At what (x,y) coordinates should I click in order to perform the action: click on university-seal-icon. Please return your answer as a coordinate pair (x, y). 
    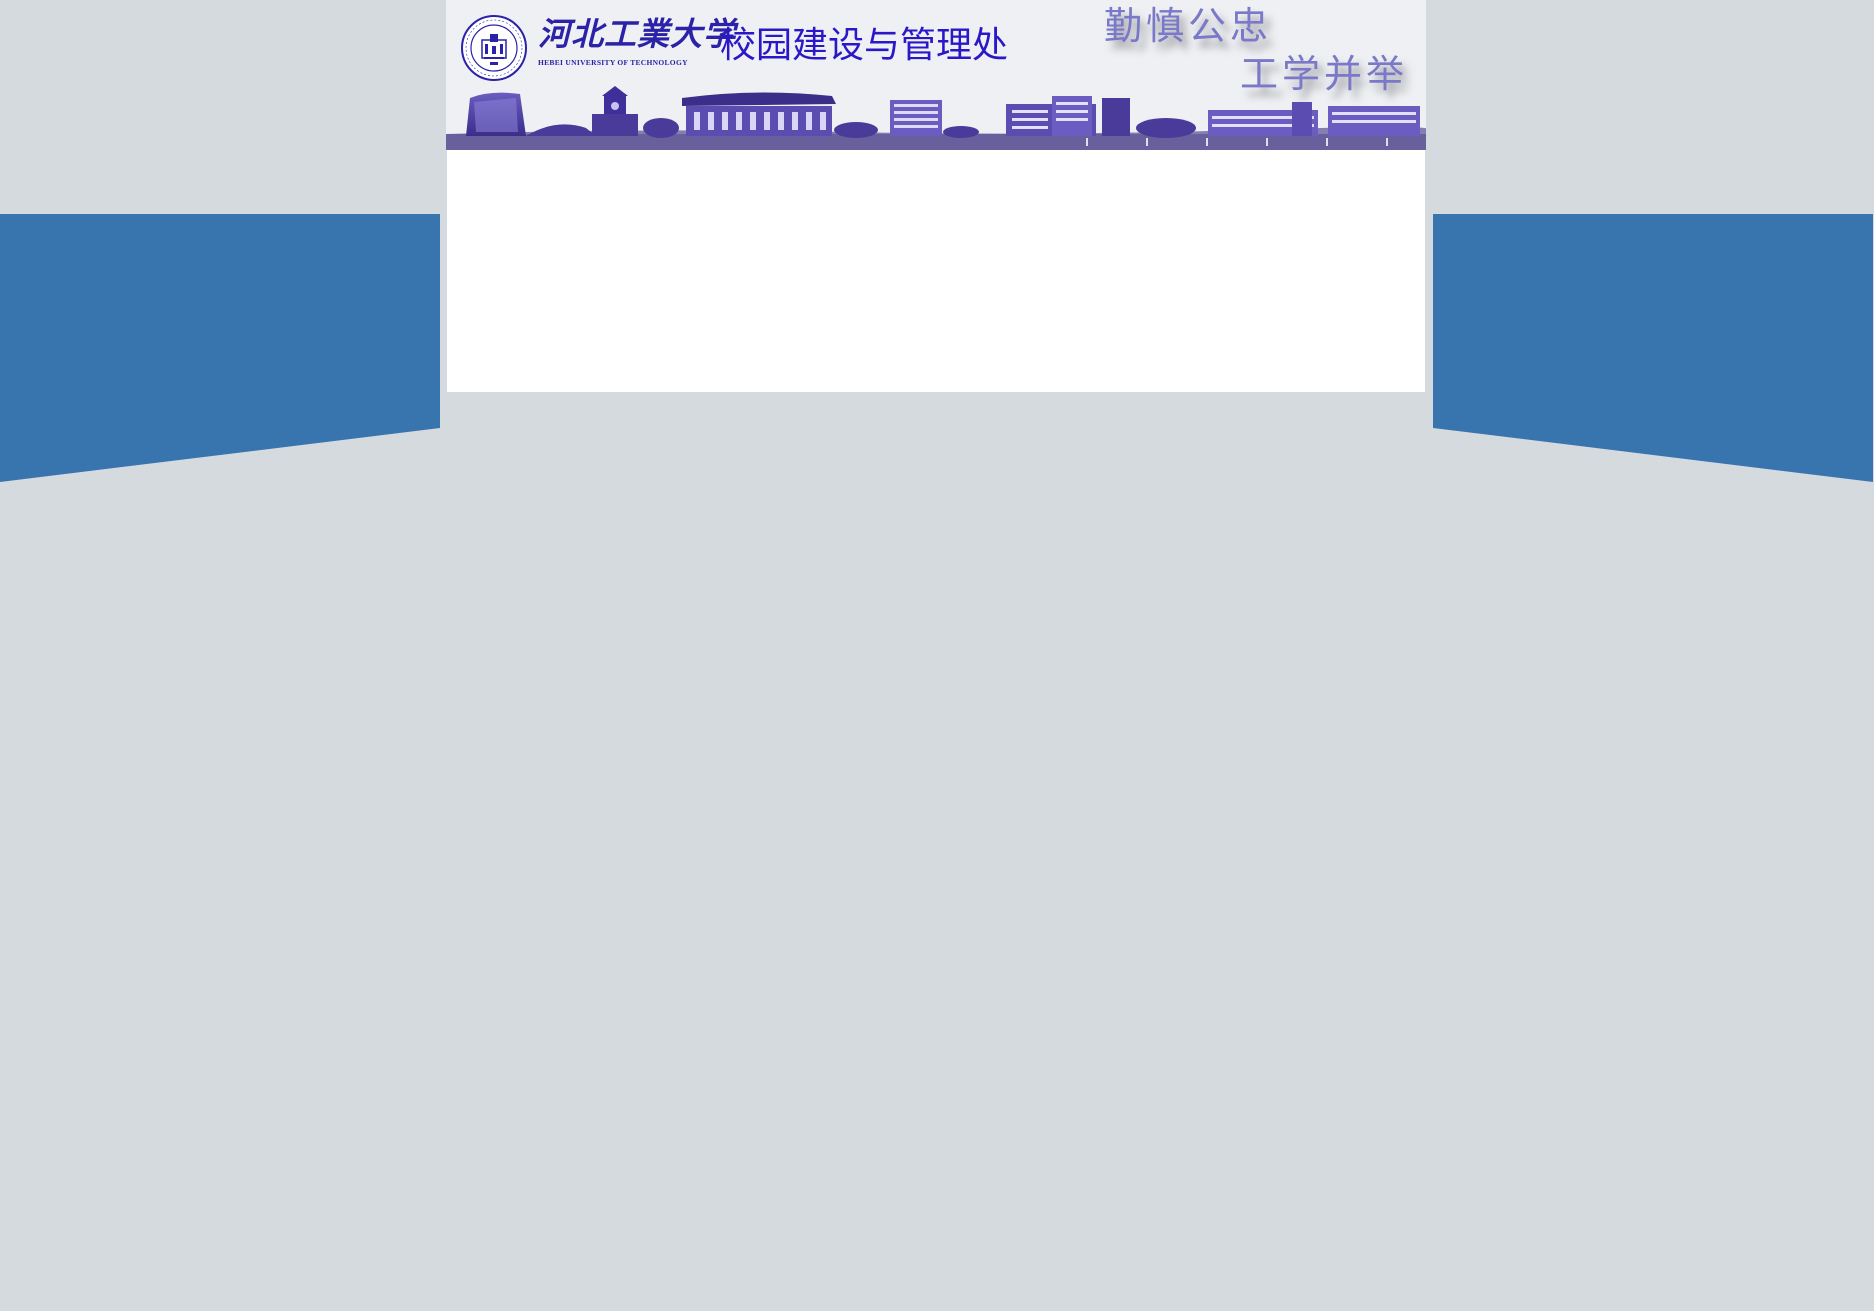
    Looking at the image, I should click on (494, 48).